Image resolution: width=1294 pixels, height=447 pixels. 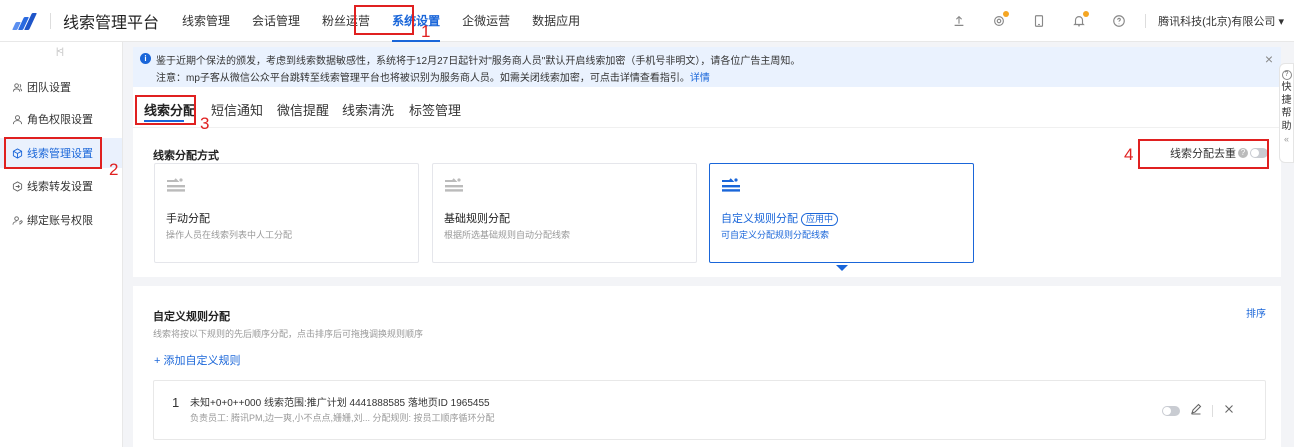 I want to click on custom-rules-title: 自定义规则分配, so click(x=191, y=317).